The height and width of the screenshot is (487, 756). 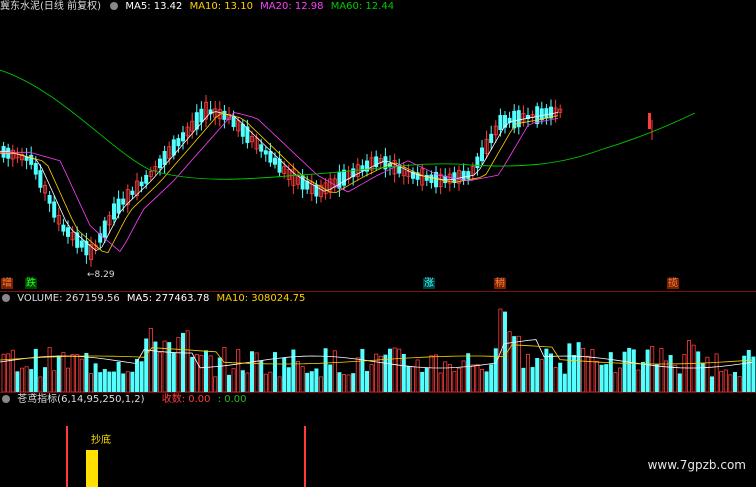 I want to click on low-value: 8.29, so click(x=104, y=275).